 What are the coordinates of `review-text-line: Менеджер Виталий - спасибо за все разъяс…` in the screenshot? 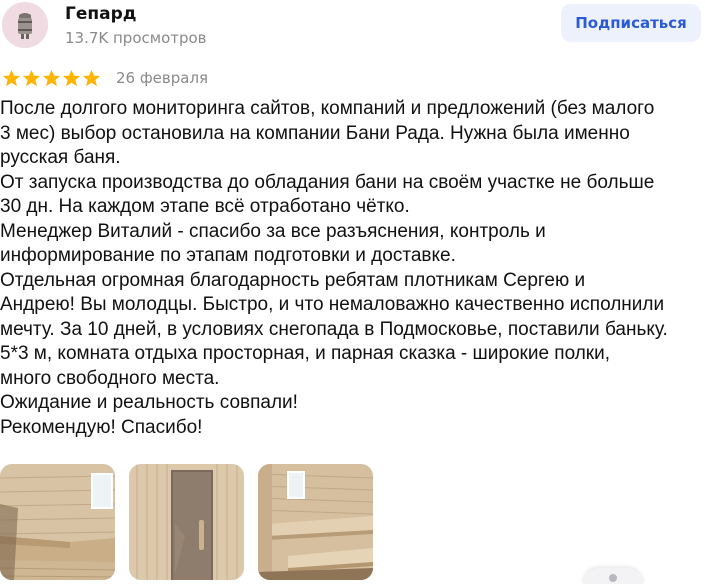 It's located at (273, 231).